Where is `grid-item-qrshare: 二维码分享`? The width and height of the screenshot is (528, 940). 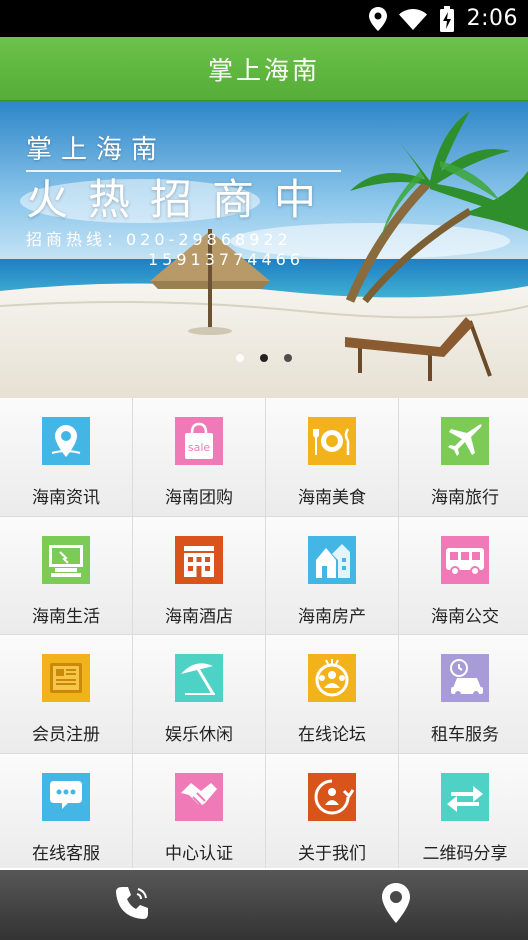 grid-item-qrshare: 二维码分享 is located at coordinates (463, 812).